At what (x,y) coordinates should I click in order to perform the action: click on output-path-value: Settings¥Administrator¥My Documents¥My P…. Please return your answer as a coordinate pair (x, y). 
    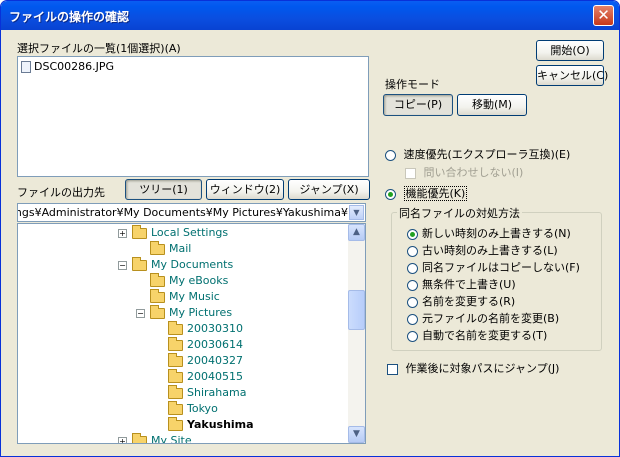
    Looking at the image, I should click on (183, 212).